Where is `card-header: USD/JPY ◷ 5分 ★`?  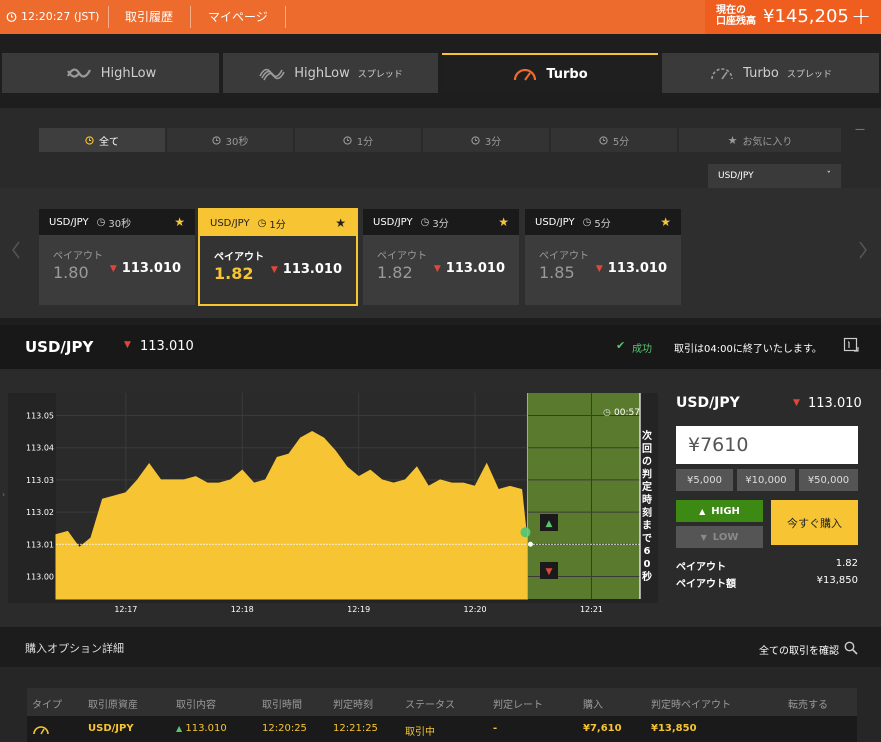
card-header: USD/JPY ◷ 5分 ★ is located at coordinates (603, 222).